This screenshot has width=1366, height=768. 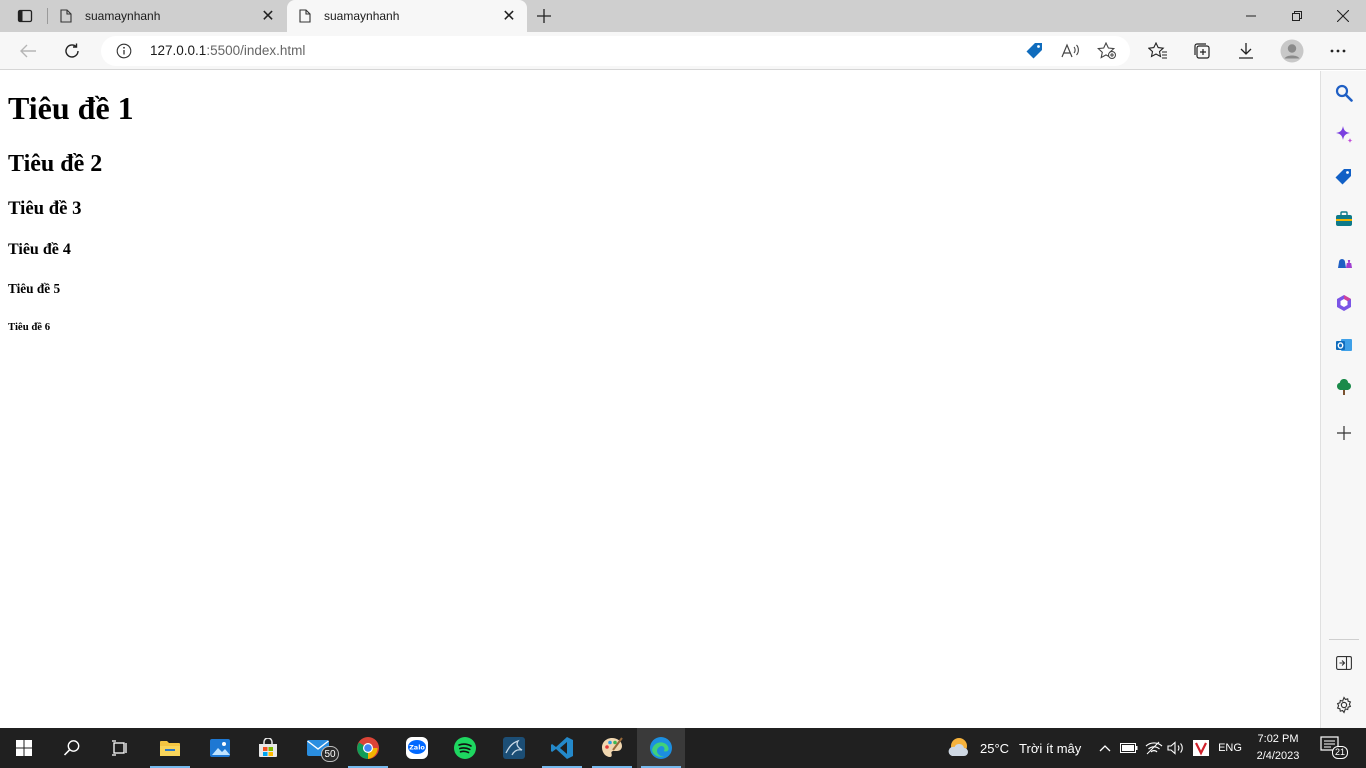 I want to click on weather-temperature: 25°C, so click(x=995, y=748).